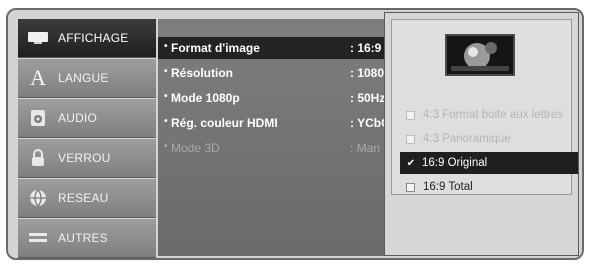 This screenshot has height=265, width=590. What do you see at coordinates (38, 38) in the screenshot?
I see `display-icon` at bounding box center [38, 38].